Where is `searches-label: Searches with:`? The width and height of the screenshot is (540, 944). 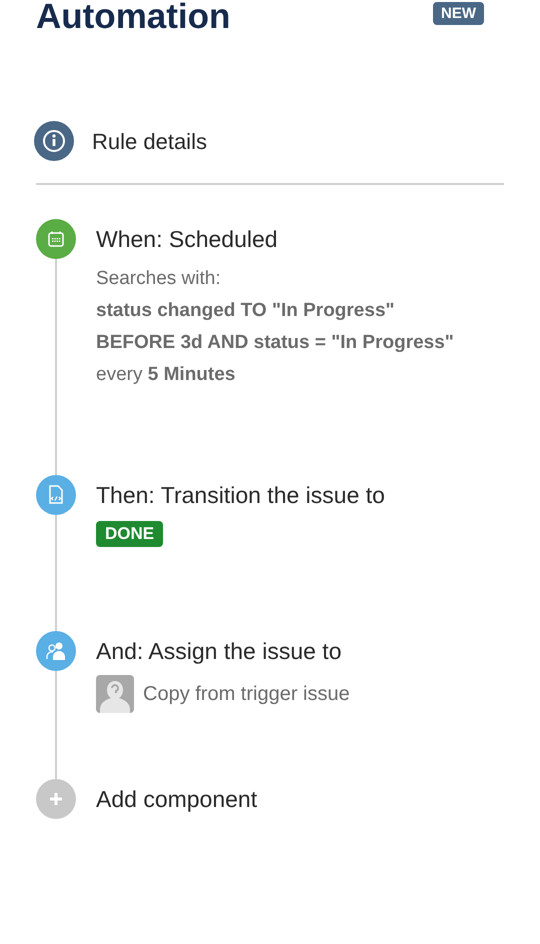 searches-label: Searches with: is located at coordinates (159, 279).